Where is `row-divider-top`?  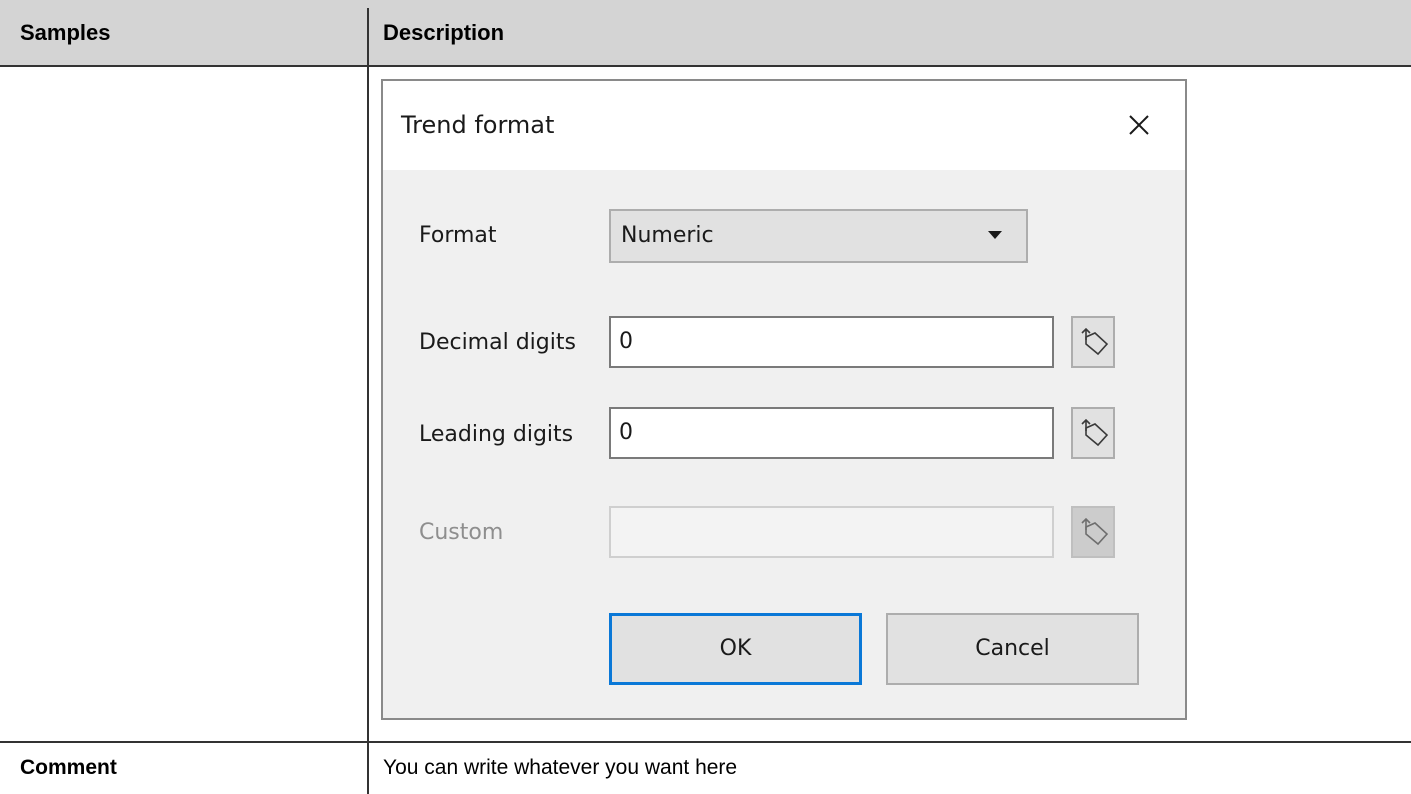 row-divider-top is located at coordinates (705, 66).